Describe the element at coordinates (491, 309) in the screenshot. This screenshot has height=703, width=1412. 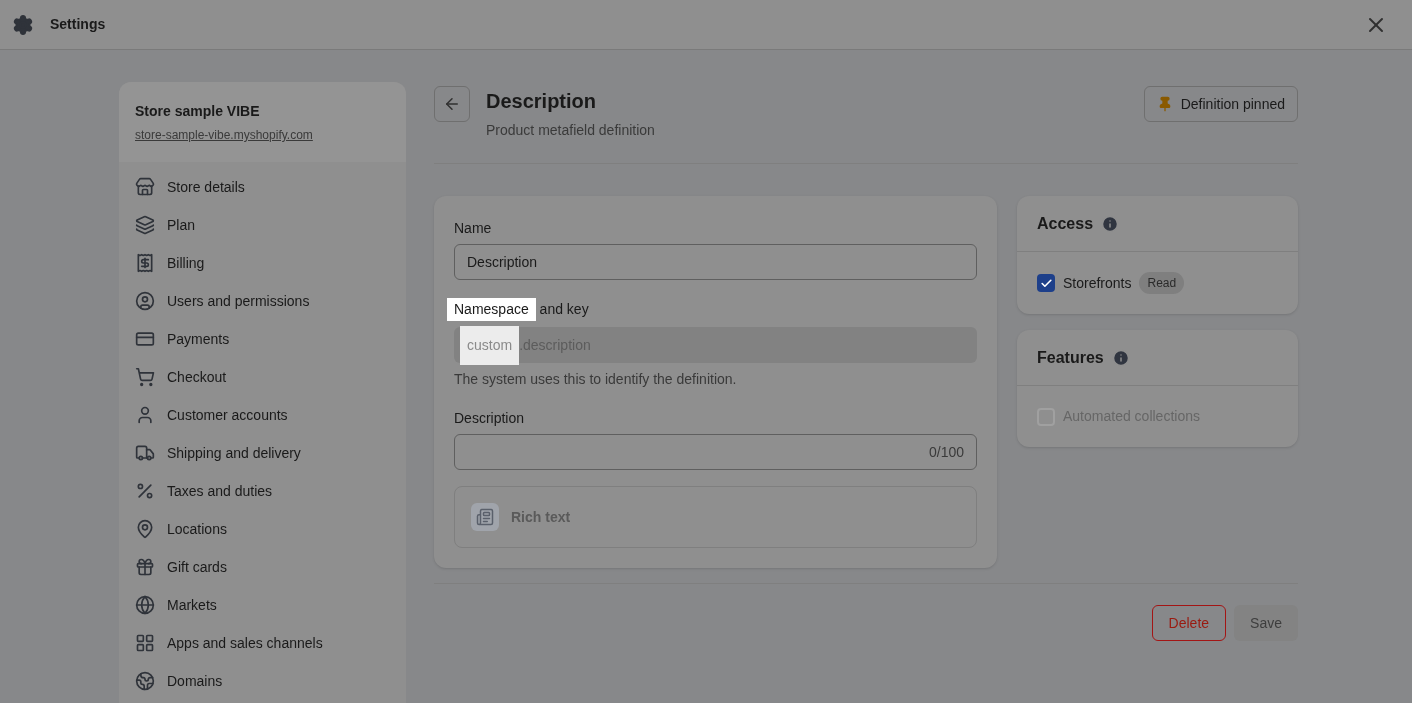
I see `label-text: Namespace` at that location.